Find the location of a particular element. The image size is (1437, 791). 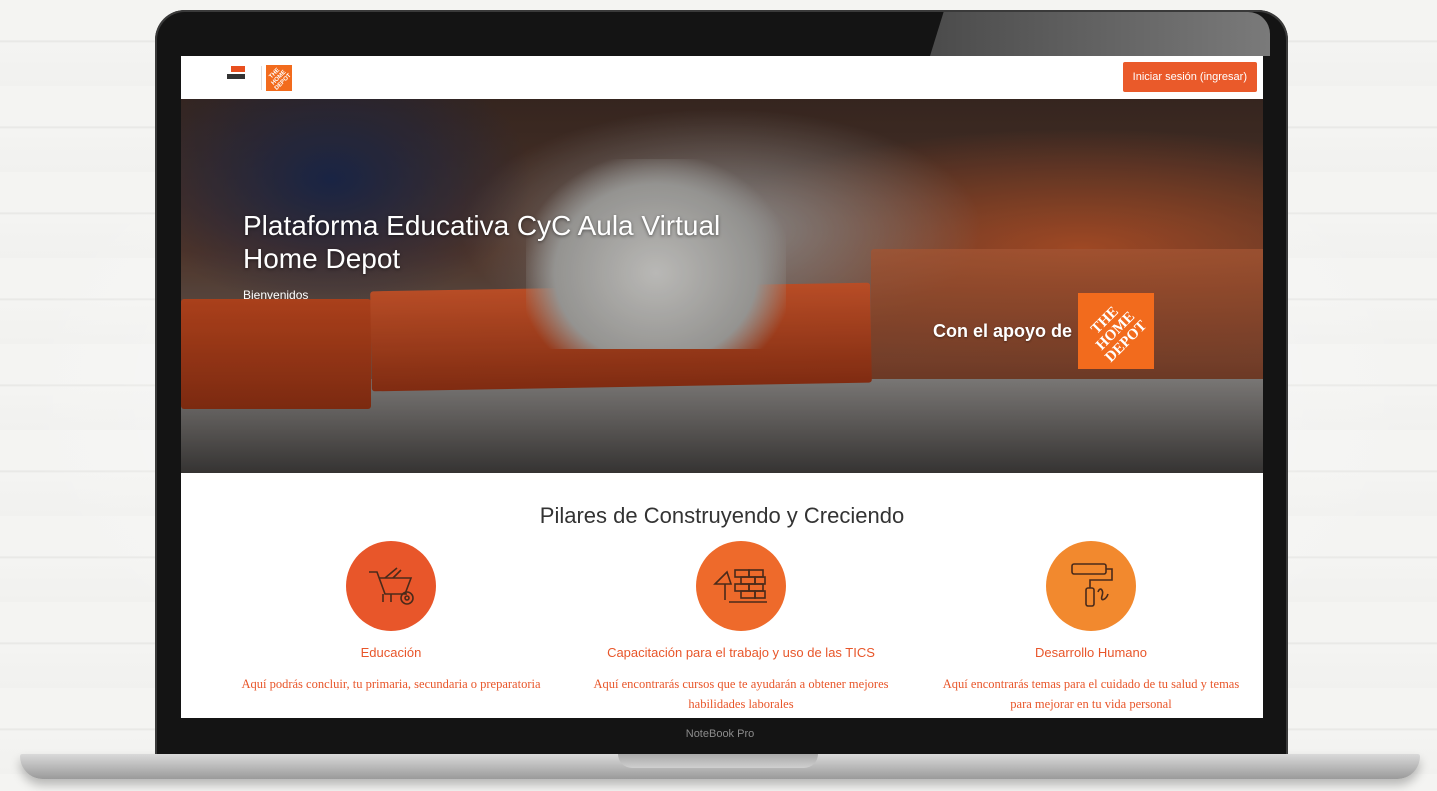

hero-subtitle: Bienvenidos is located at coordinates (276, 295).